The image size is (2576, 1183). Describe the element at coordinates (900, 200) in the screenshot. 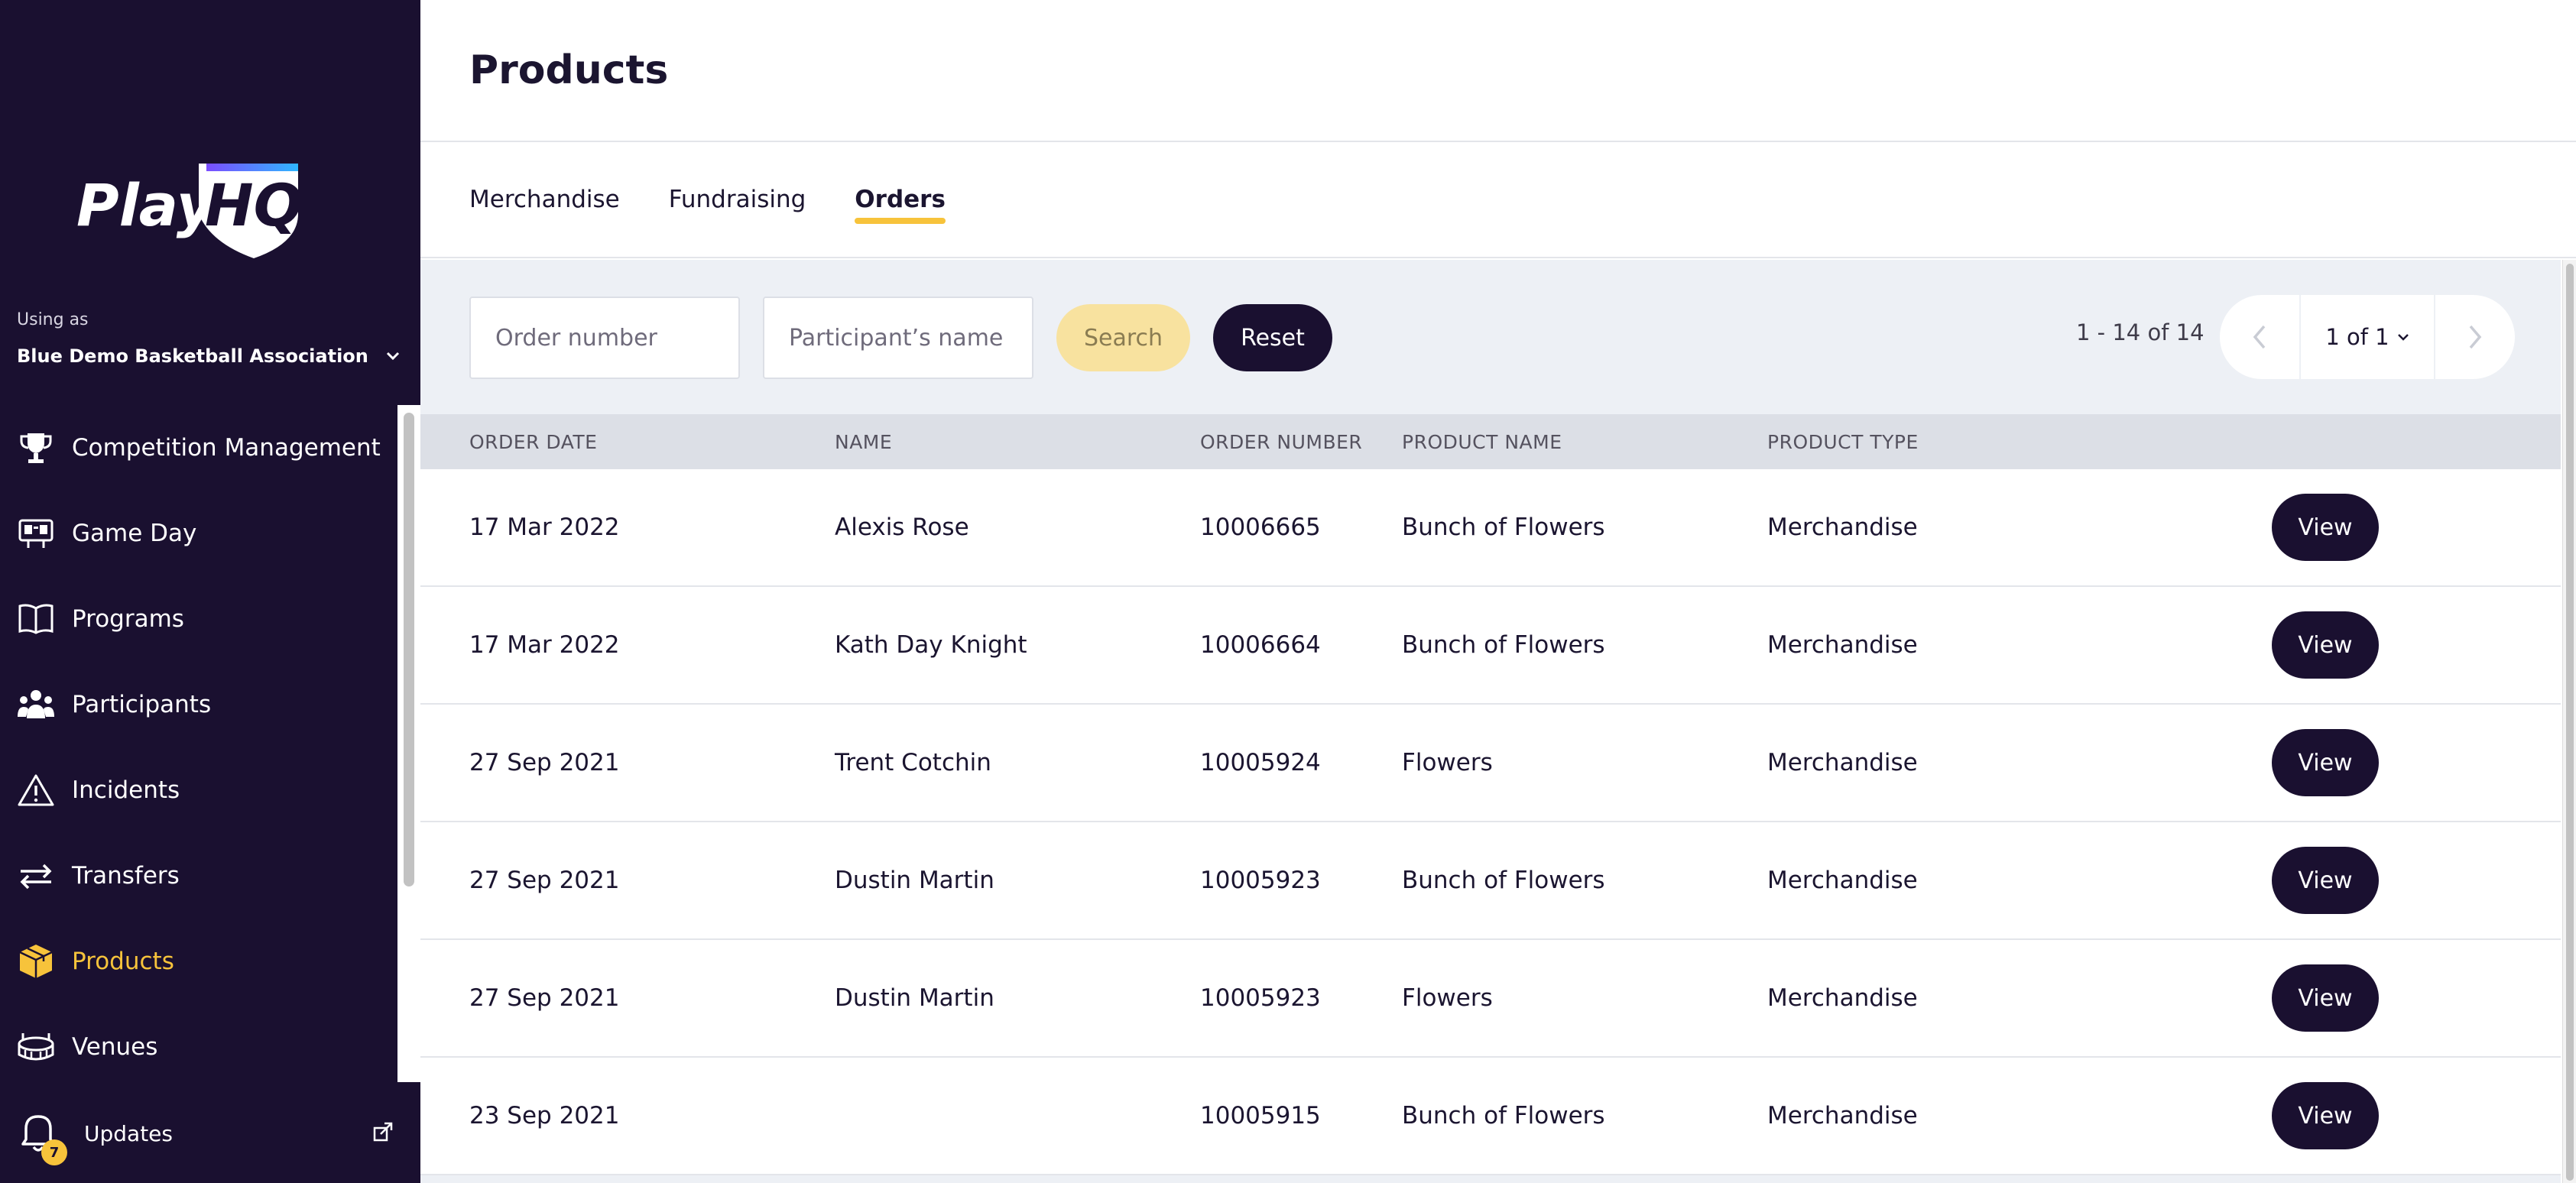

I see `tab-orders: Orders` at that location.